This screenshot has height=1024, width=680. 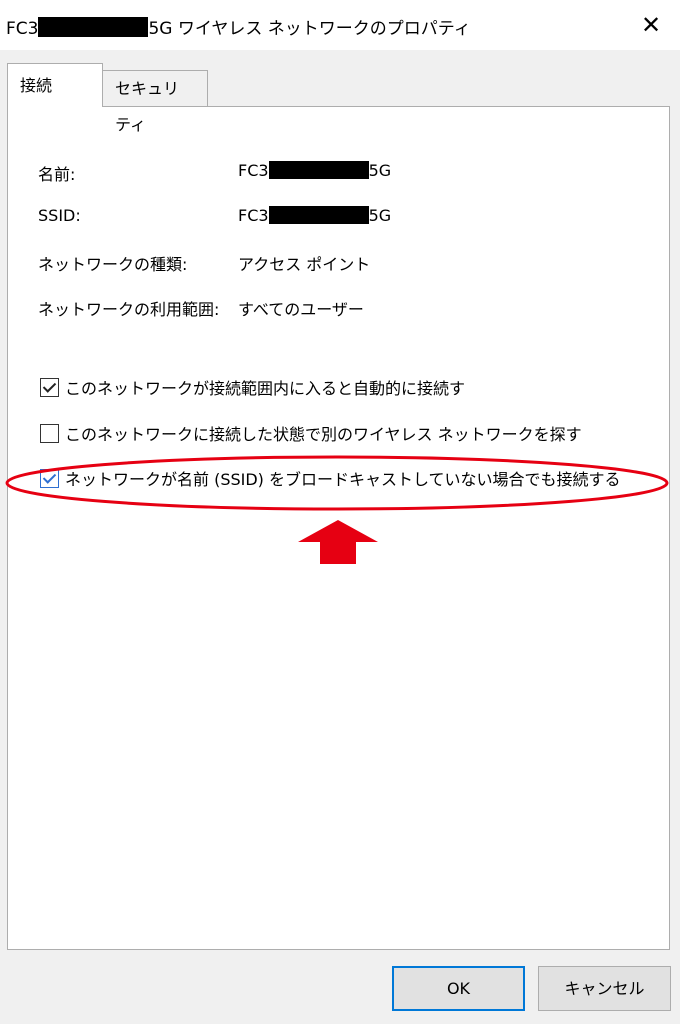 I want to click on option-auto-connect: このネットワークが接続範囲内に入ると自動的に接続す, so click(x=252, y=387).